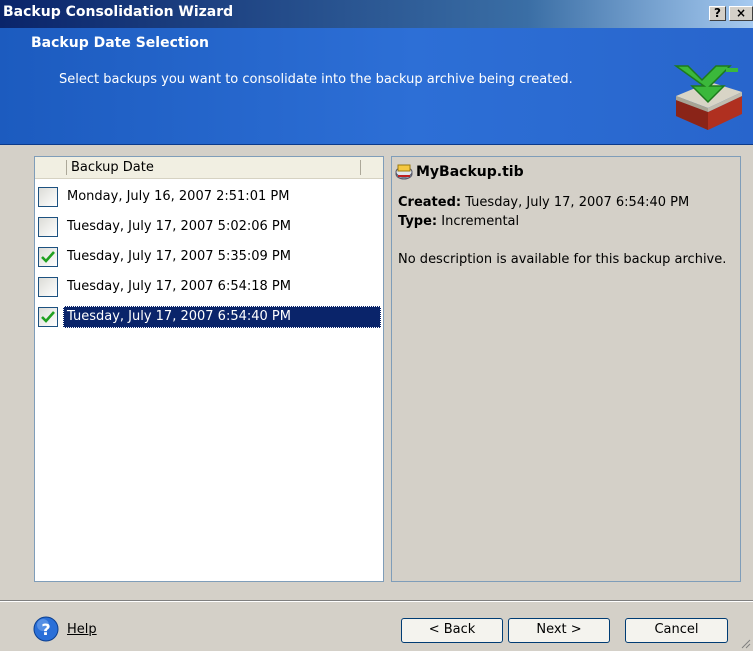  Describe the element at coordinates (376, 601) in the screenshot. I see `footer-divider` at that location.